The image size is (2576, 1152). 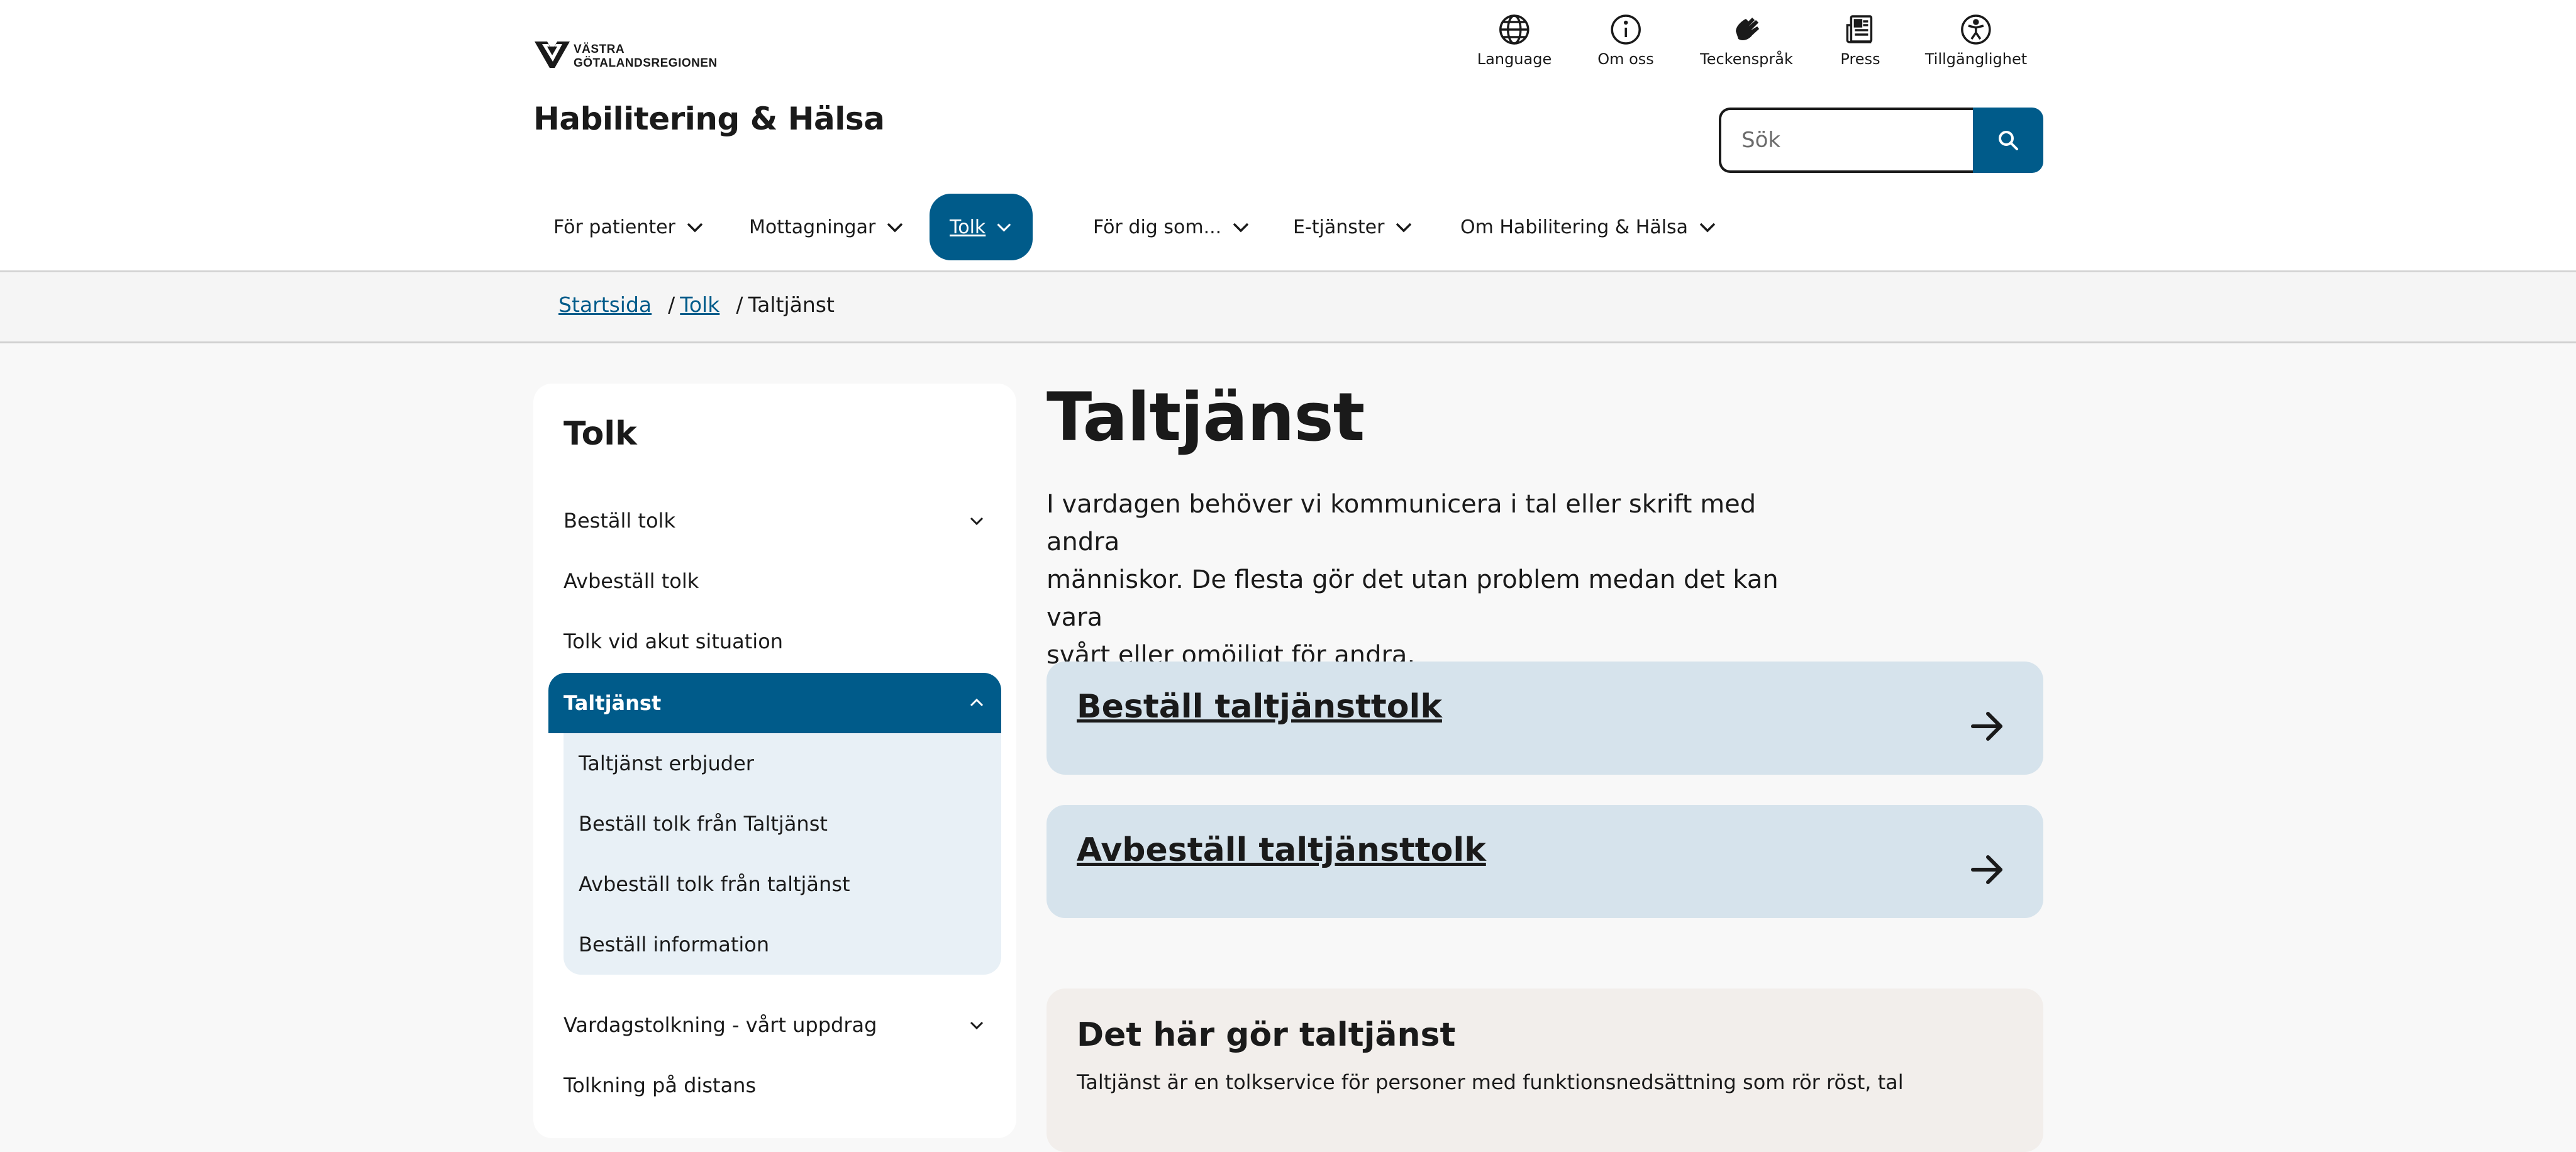 I want to click on utility-om-oss-label: Om oss, so click(x=1625, y=59).